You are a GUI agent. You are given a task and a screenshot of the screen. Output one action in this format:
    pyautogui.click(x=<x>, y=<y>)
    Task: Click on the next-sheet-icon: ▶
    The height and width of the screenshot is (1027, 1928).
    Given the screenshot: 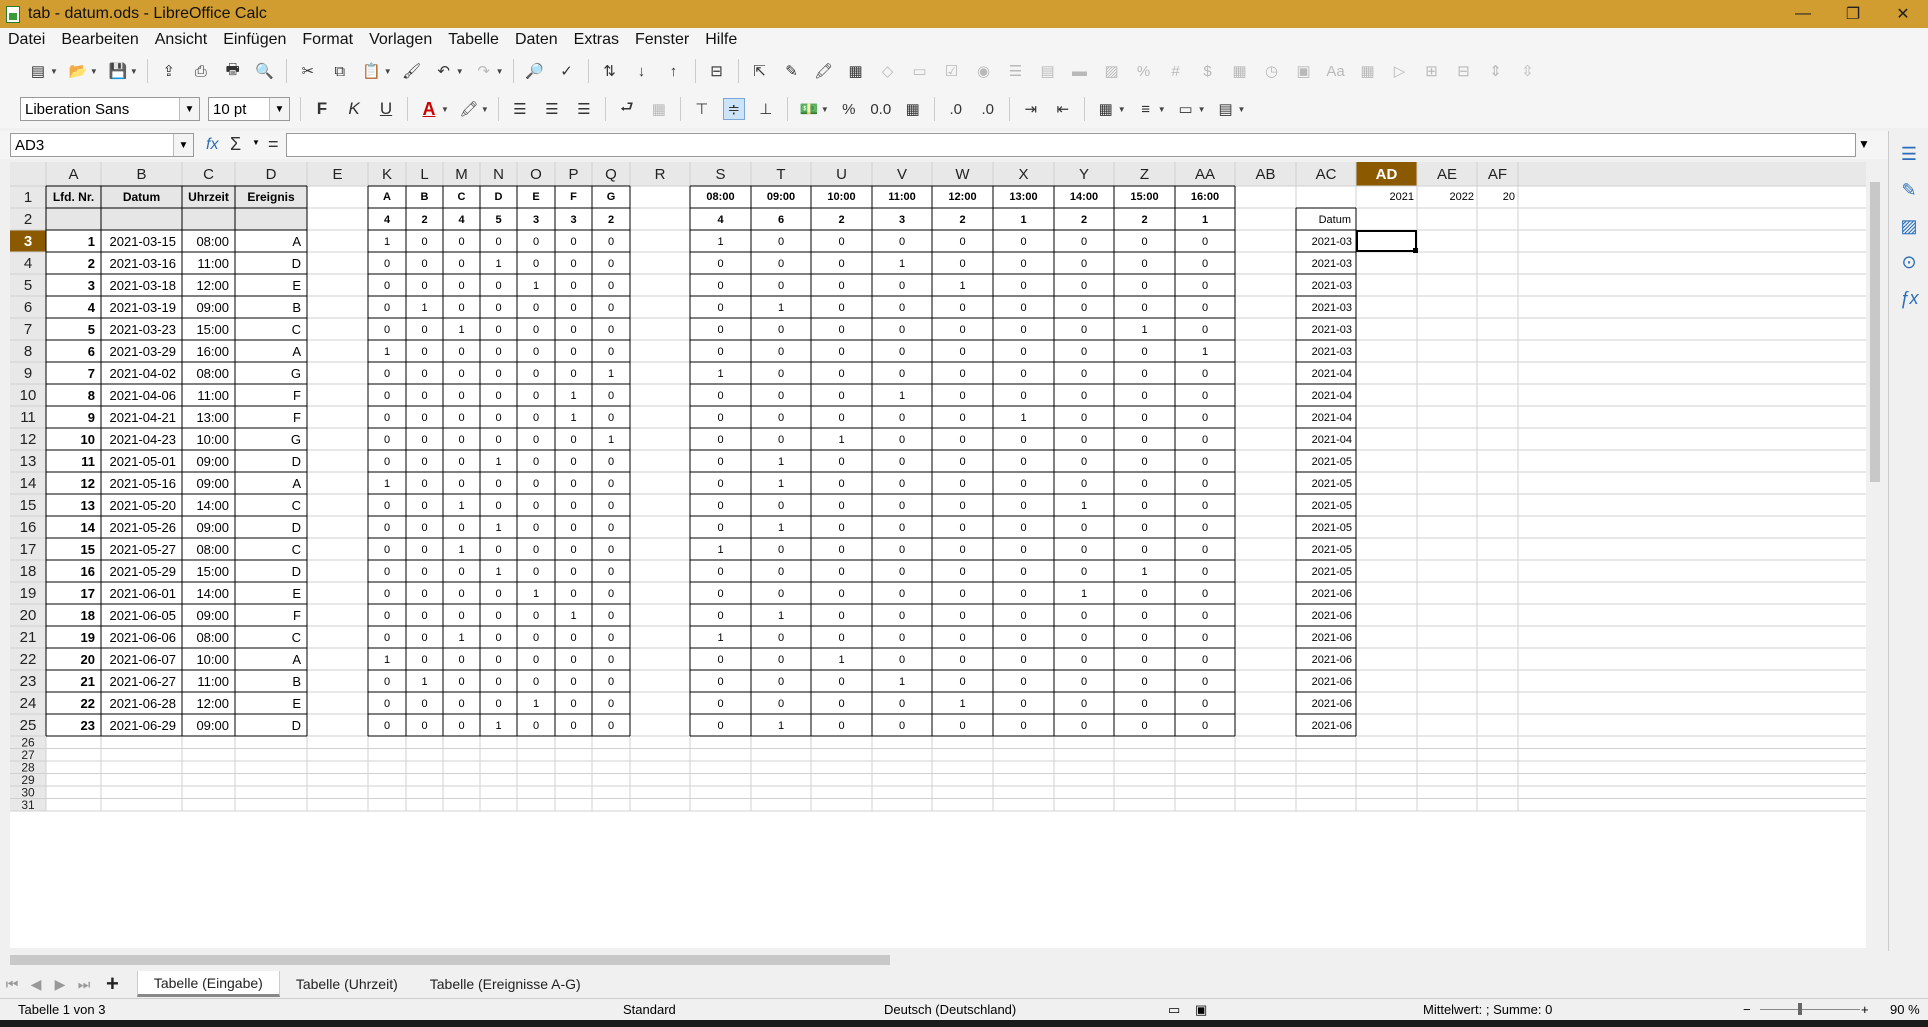 What is the action you would take?
    pyautogui.click(x=60, y=984)
    